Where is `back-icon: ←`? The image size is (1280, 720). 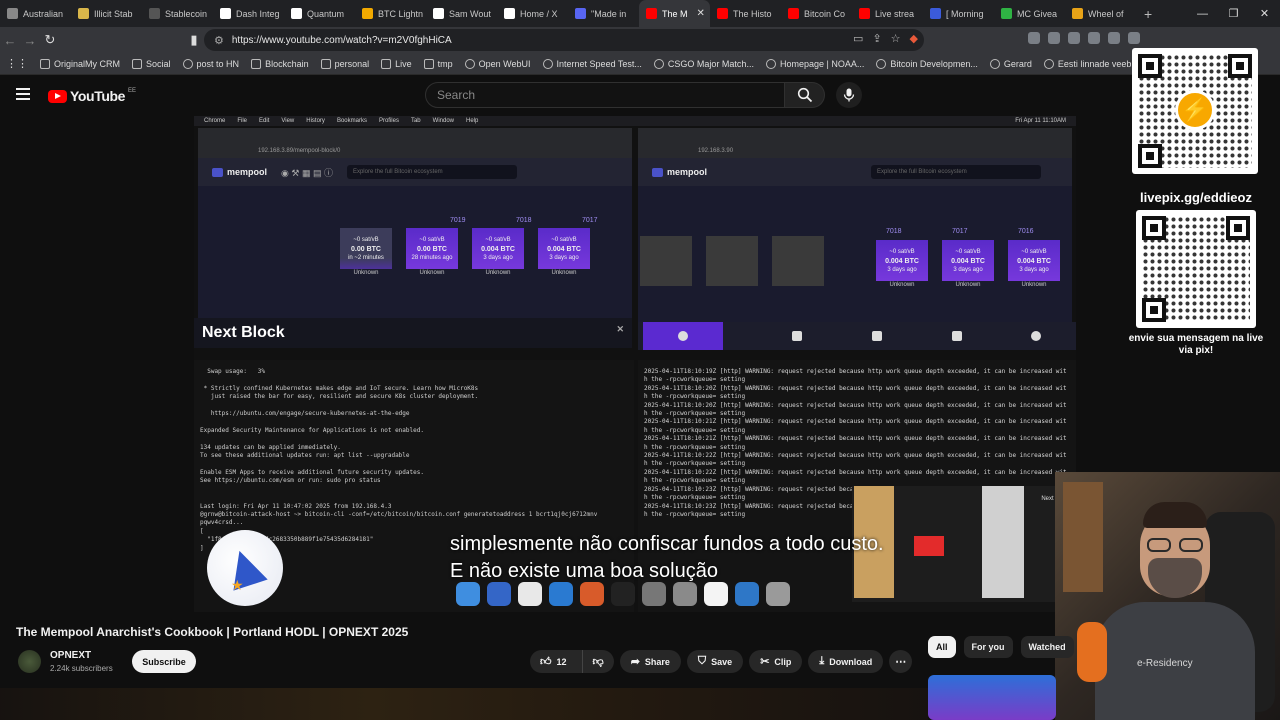
back-icon: ← is located at coordinates (10, 40).